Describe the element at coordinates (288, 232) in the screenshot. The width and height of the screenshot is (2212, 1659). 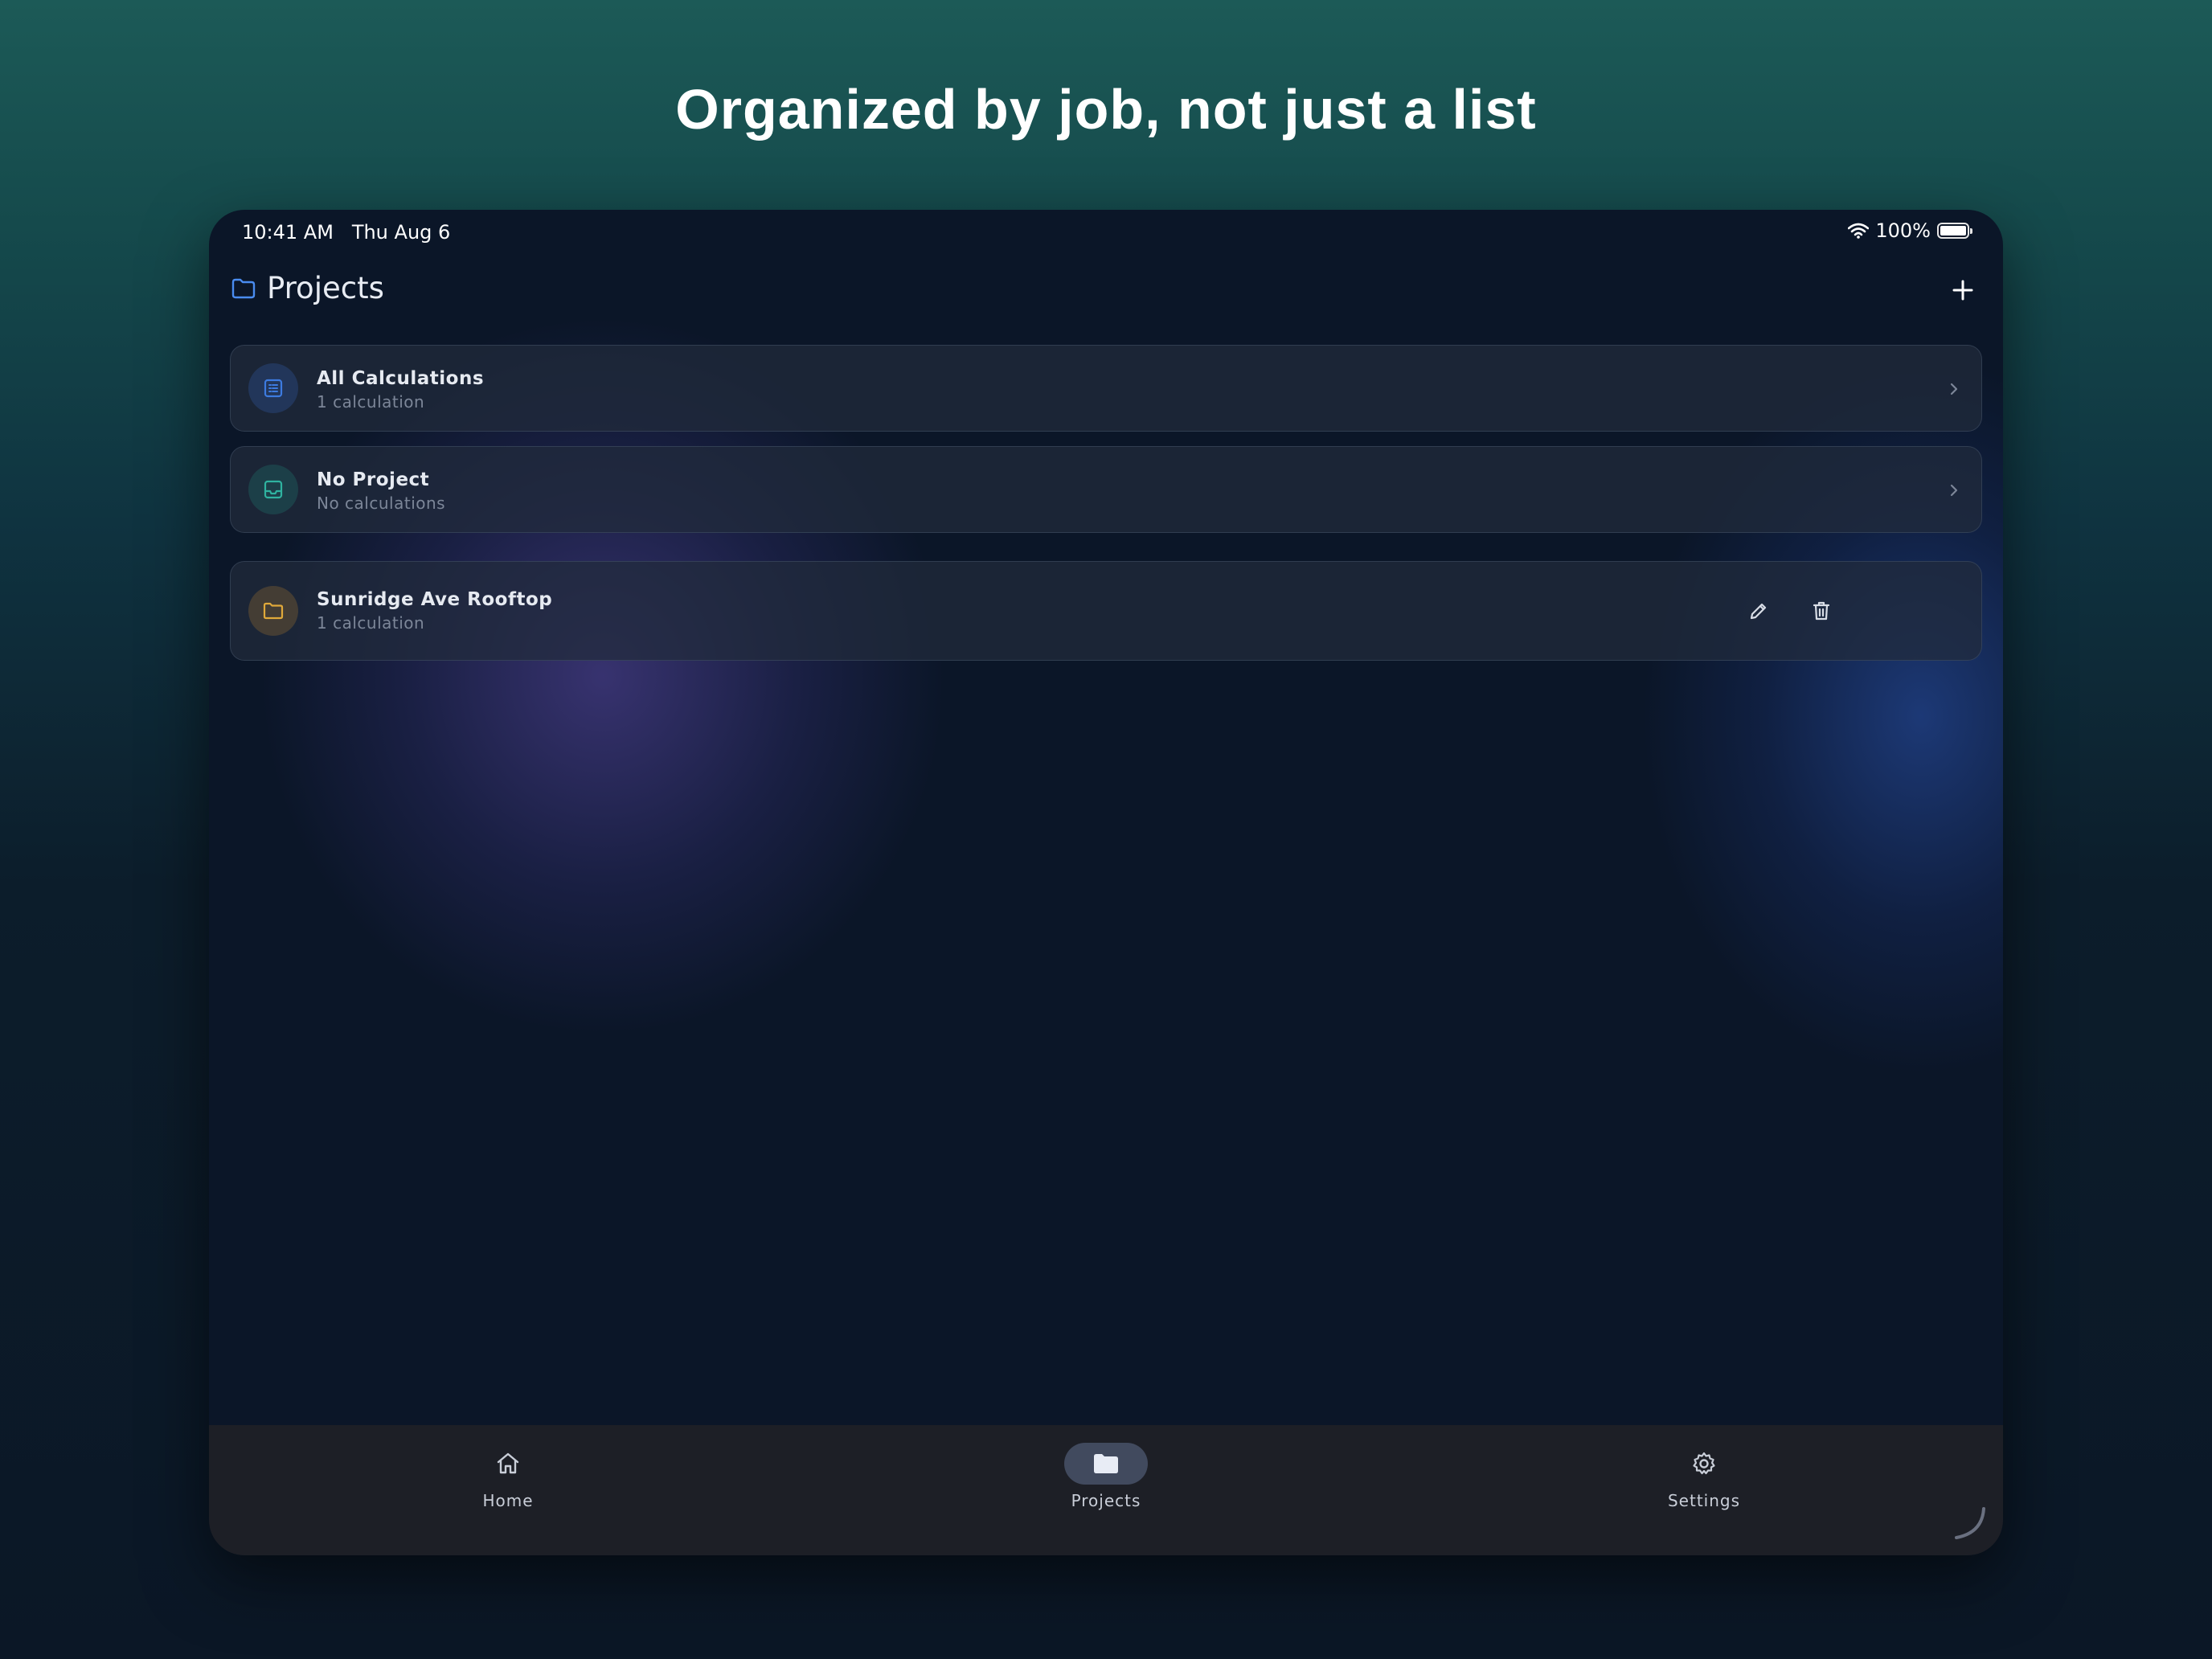
I see `status-time-text: 10:41 AM` at that location.